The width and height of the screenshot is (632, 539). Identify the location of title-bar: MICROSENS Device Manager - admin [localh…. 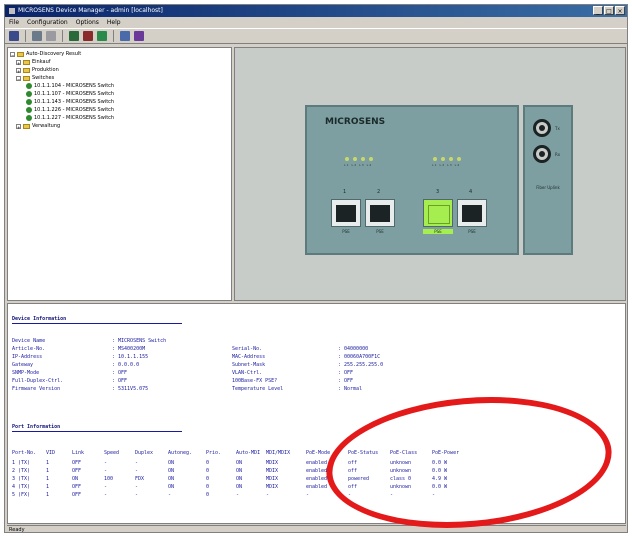
(316, 11).